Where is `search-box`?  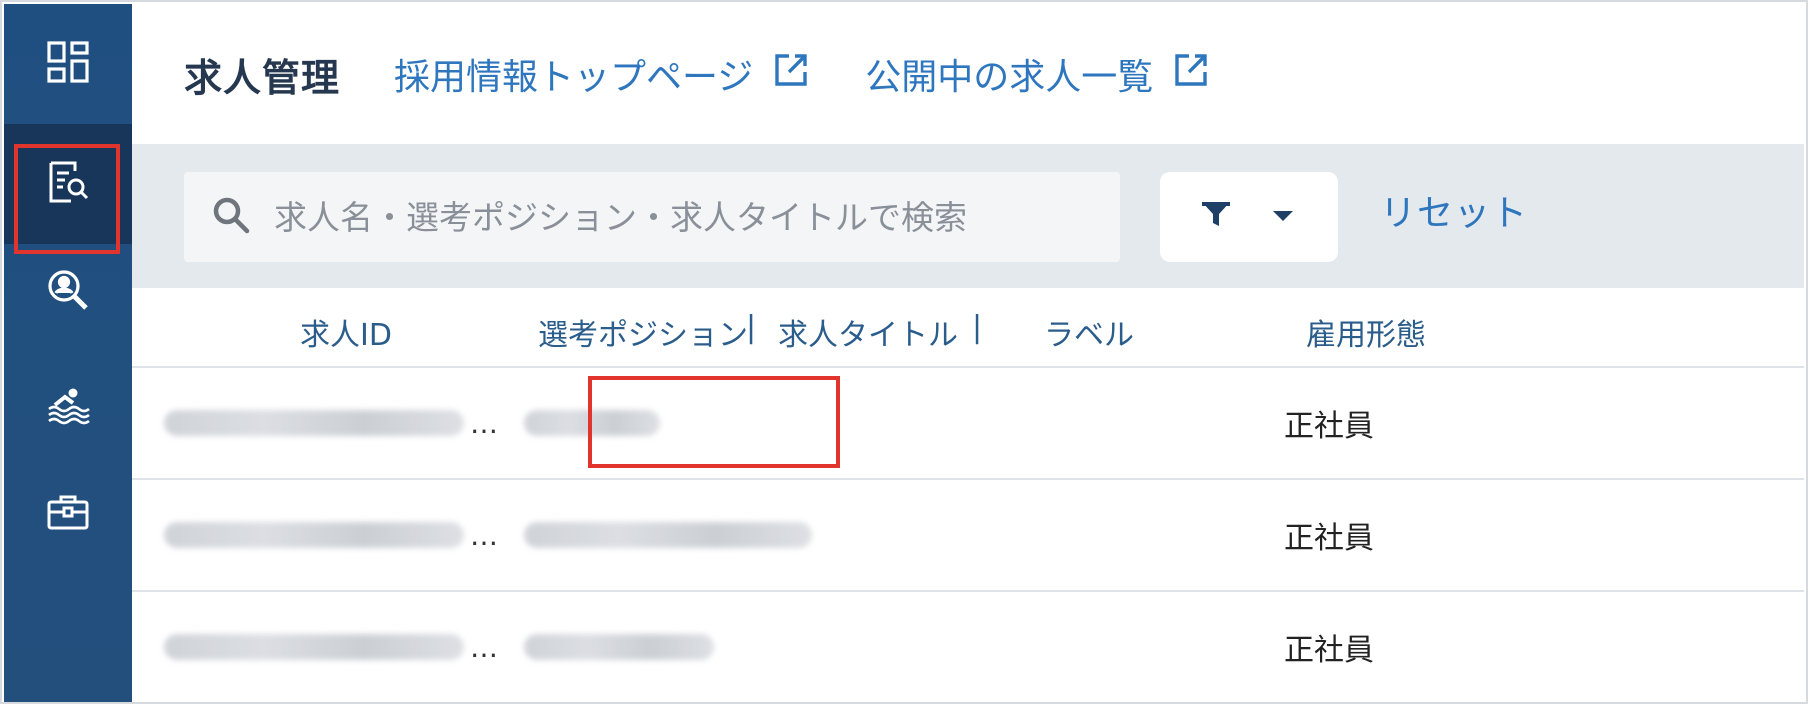
search-box is located at coordinates (652, 217).